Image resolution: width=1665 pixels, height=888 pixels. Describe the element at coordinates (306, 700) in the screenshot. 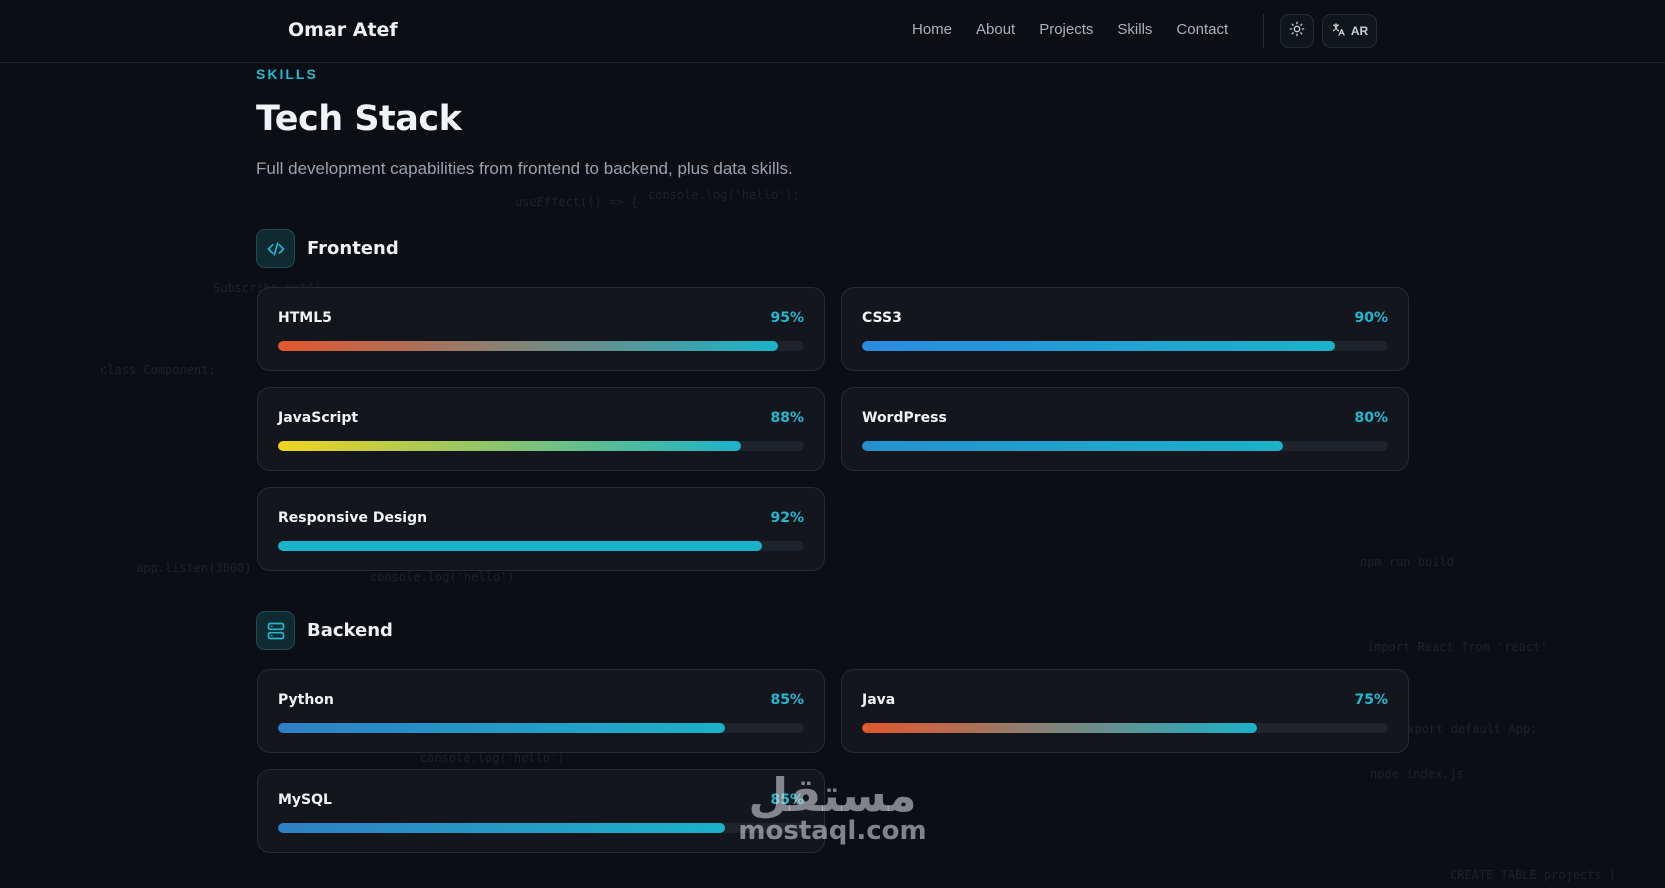

I see `skill-name: Python` at that location.